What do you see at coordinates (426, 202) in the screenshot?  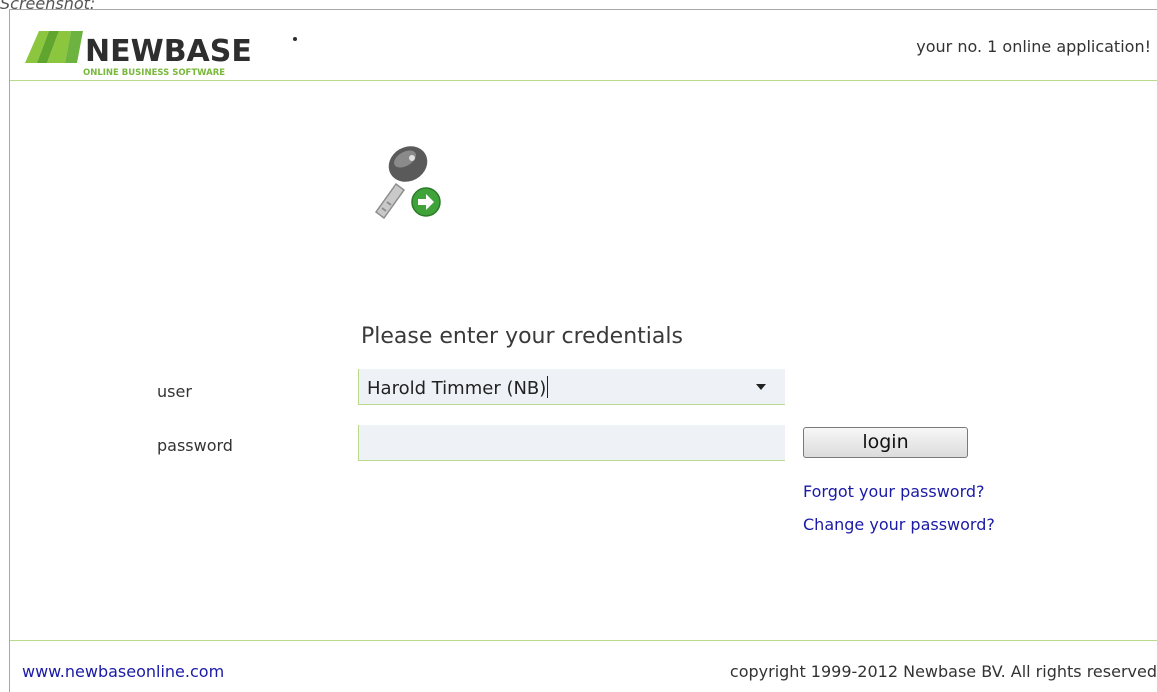 I see `arrow-right-icon` at bounding box center [426, 202].